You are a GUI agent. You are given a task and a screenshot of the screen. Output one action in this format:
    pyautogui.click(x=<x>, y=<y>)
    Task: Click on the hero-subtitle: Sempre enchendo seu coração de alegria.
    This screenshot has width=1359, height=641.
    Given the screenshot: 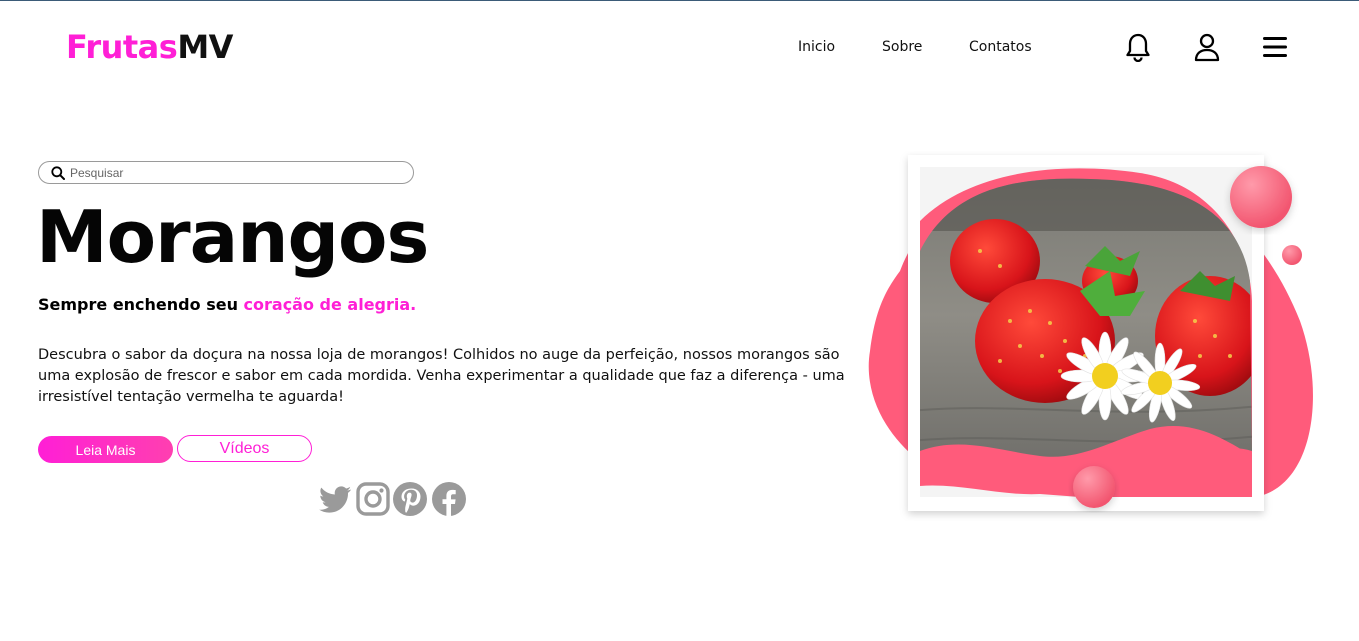 What is the action you would take?
    pyautogui.click(x=227, y=305)
    